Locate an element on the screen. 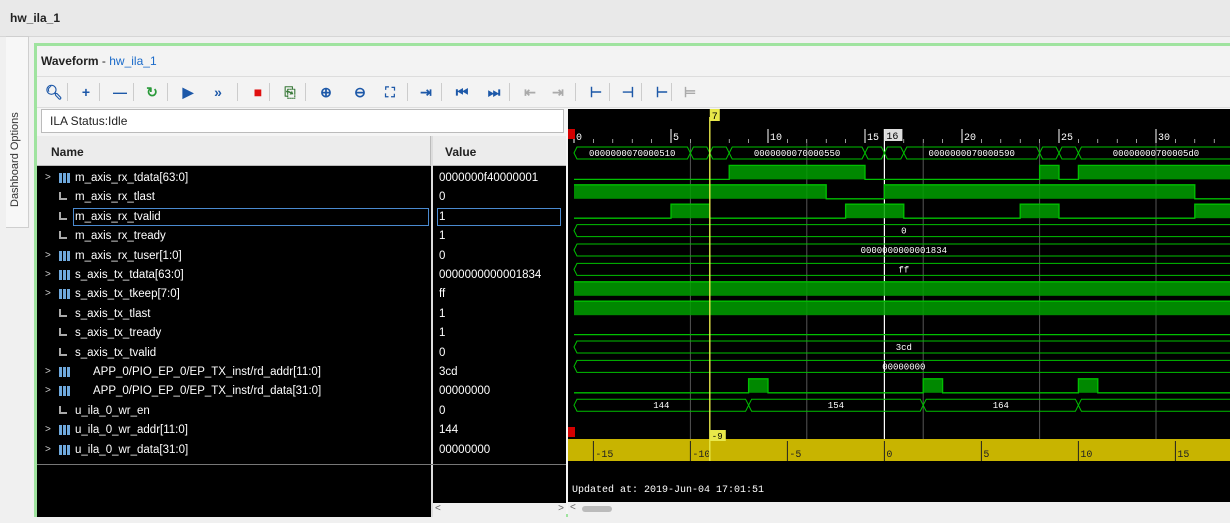 The height and width of the screenshot is (523, 1230). signal-row: s_axis_tx_tvalid 0 is located at coordinates (301, 353).